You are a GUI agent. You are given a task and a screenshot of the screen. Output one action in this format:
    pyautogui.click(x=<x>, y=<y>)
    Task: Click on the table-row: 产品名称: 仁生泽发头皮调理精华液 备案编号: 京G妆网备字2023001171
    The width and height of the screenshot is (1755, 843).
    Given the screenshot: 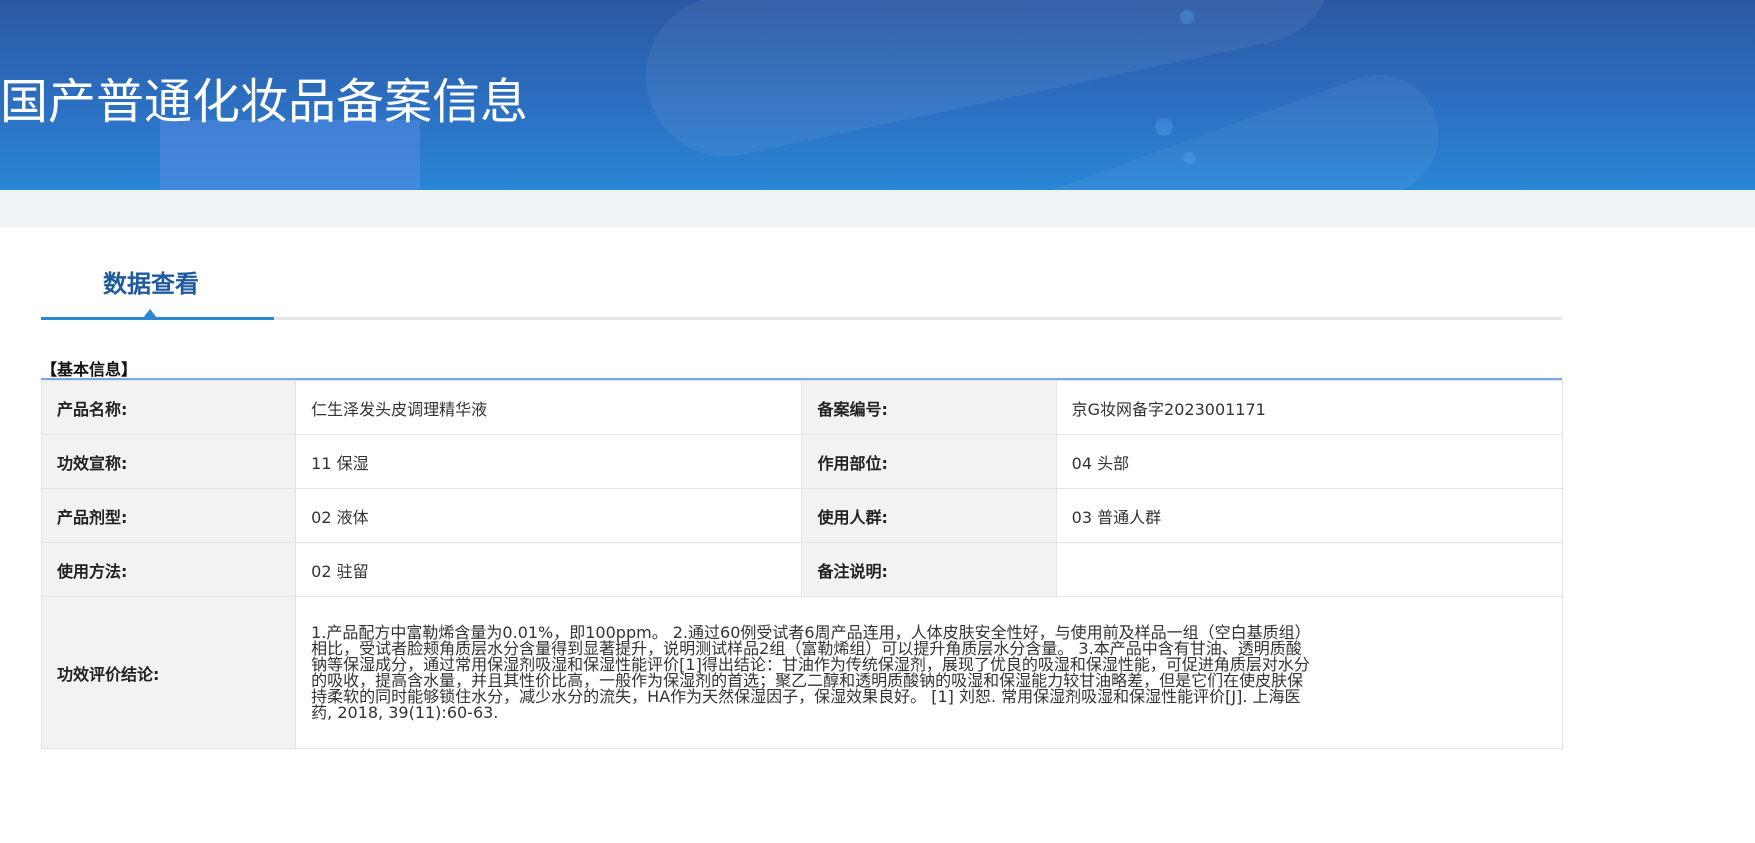 What is the action you would take?
    pyautogui.click(x=802, y=407)
    